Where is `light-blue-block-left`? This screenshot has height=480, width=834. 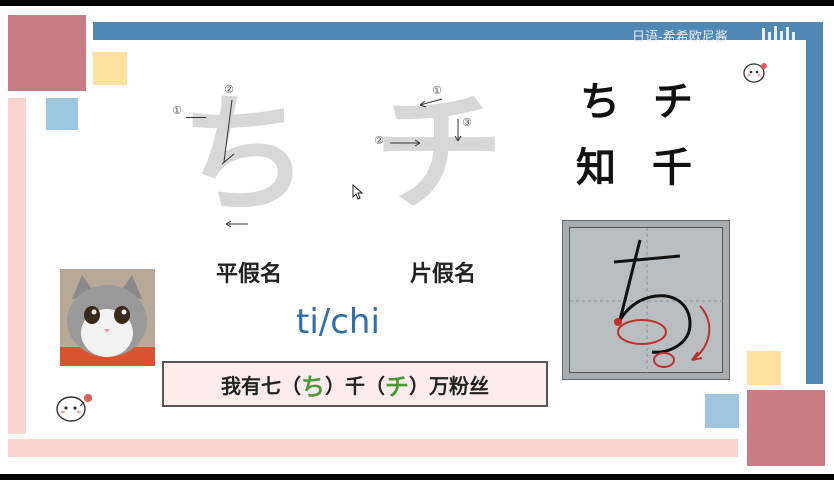 light-blue-block-left is located at coordinates (62, 114).